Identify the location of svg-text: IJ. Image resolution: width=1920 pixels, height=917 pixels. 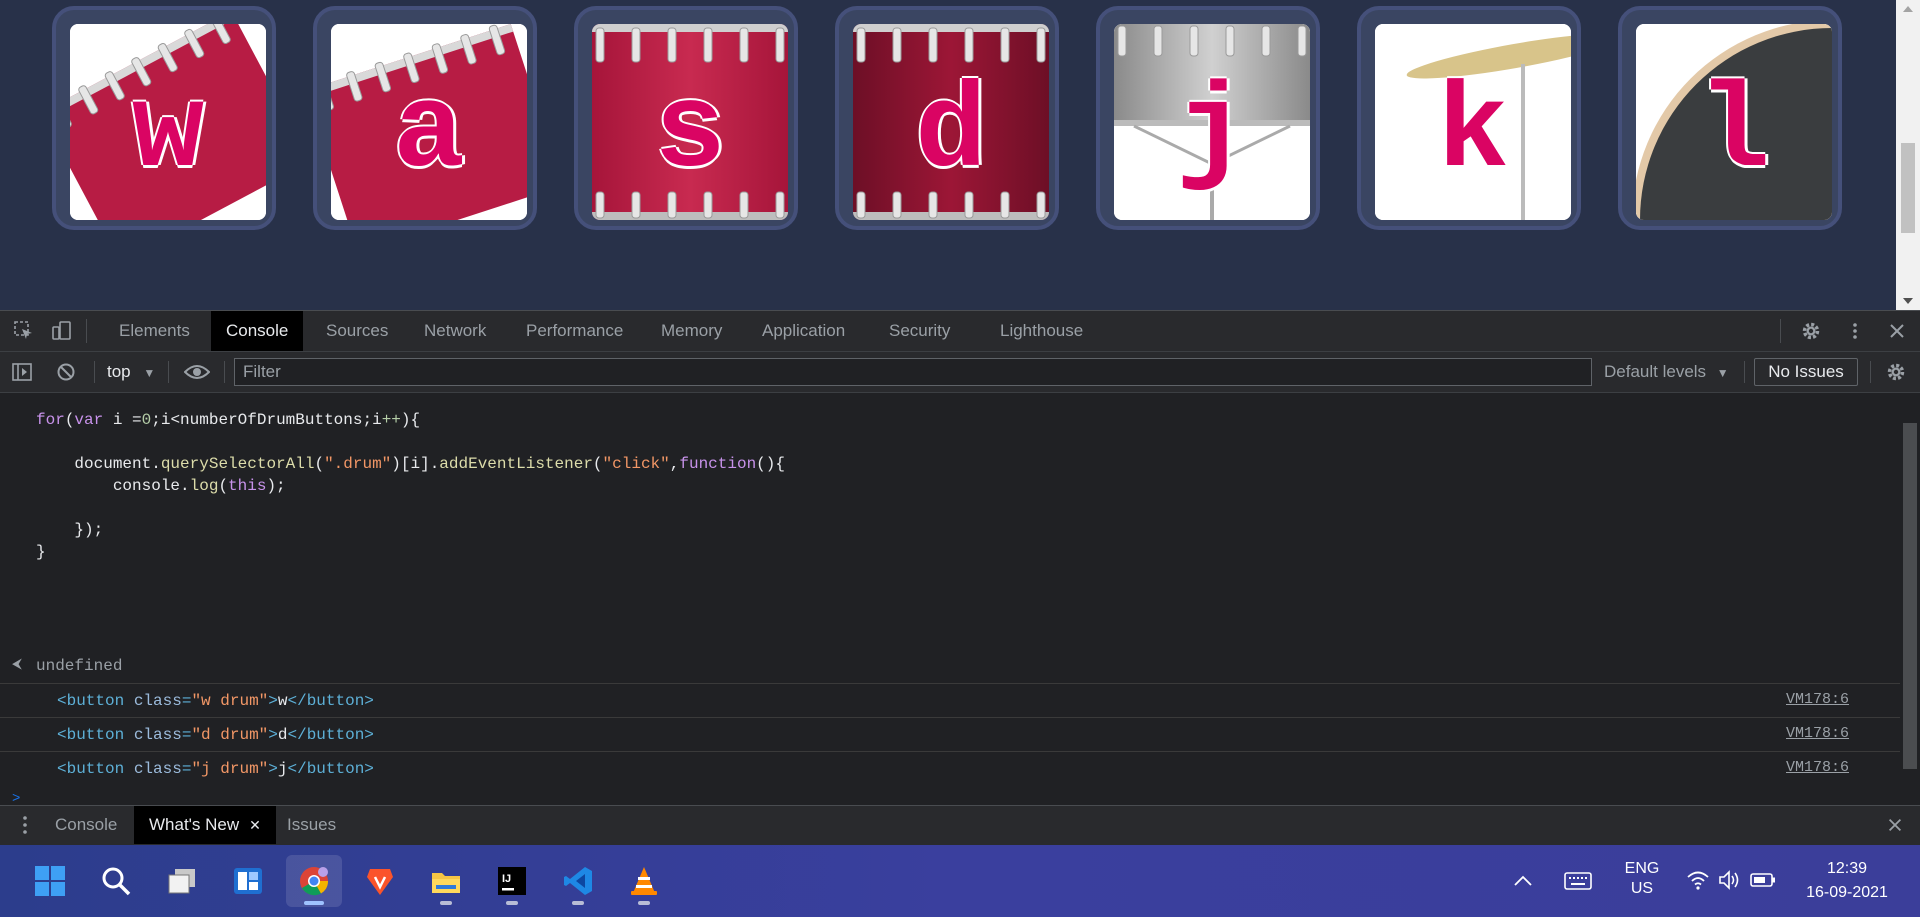
(506, 879).